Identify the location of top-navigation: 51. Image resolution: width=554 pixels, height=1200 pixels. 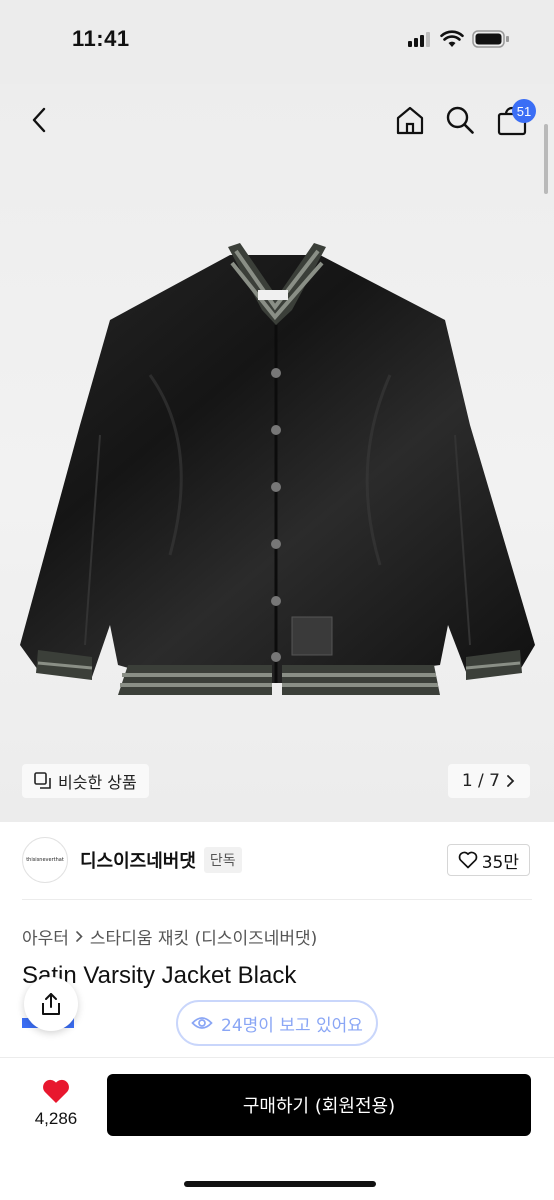
(277, 122).